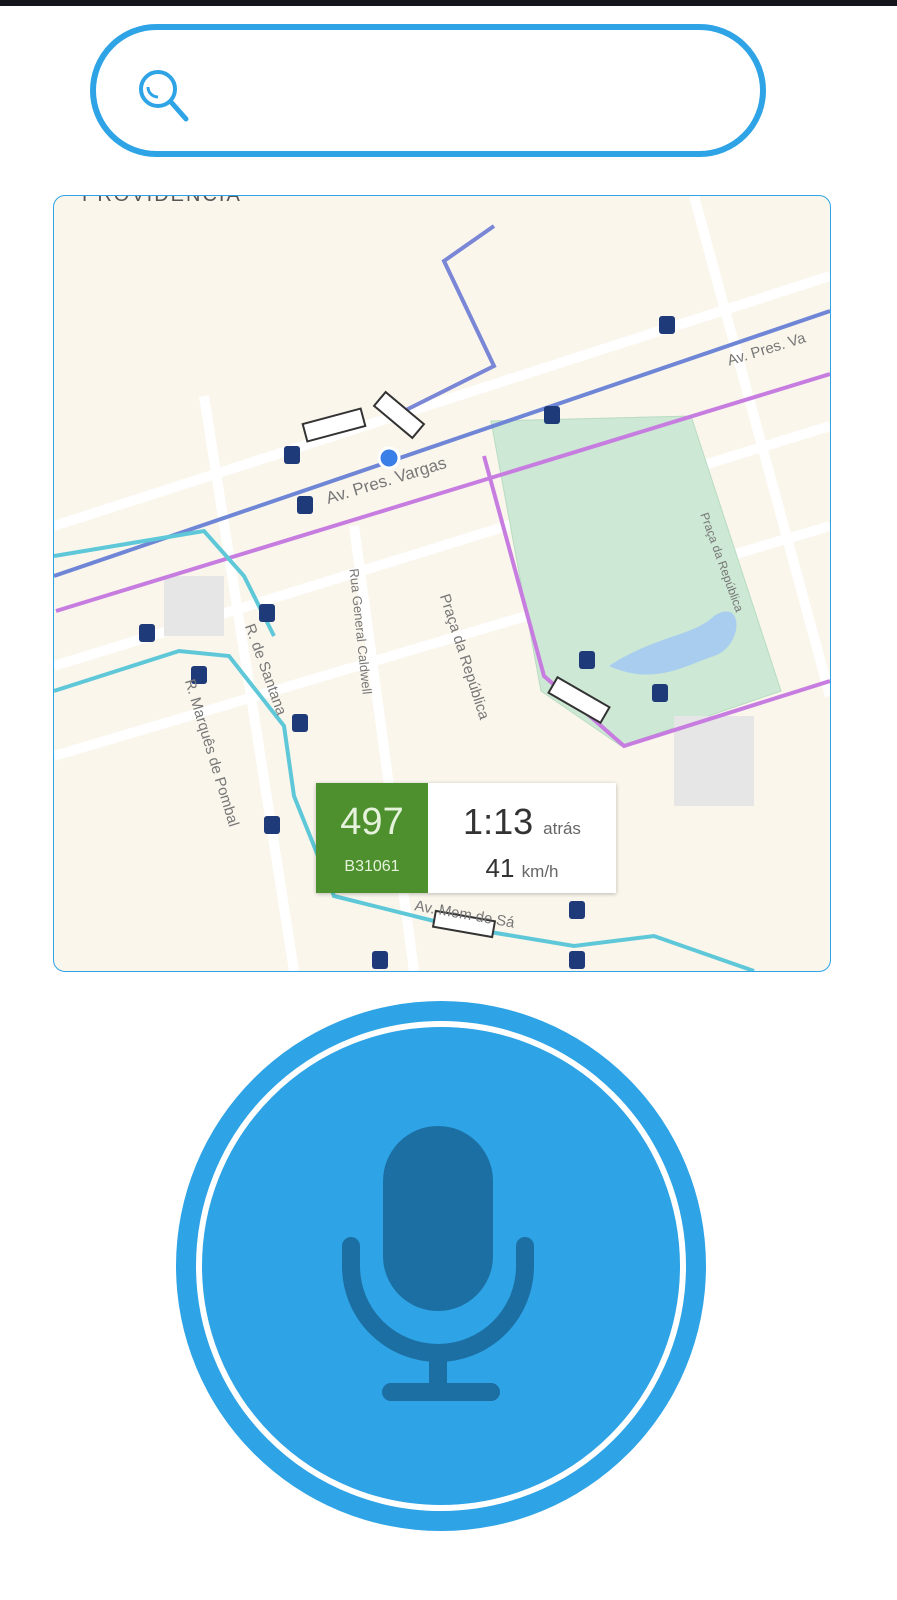 The height and width of the screenshot is (1600, 897). What do you see at coordinates (498, 821) in the screenshot?
I see `last-update-time: 1:13` at bounding box center [498, 821].